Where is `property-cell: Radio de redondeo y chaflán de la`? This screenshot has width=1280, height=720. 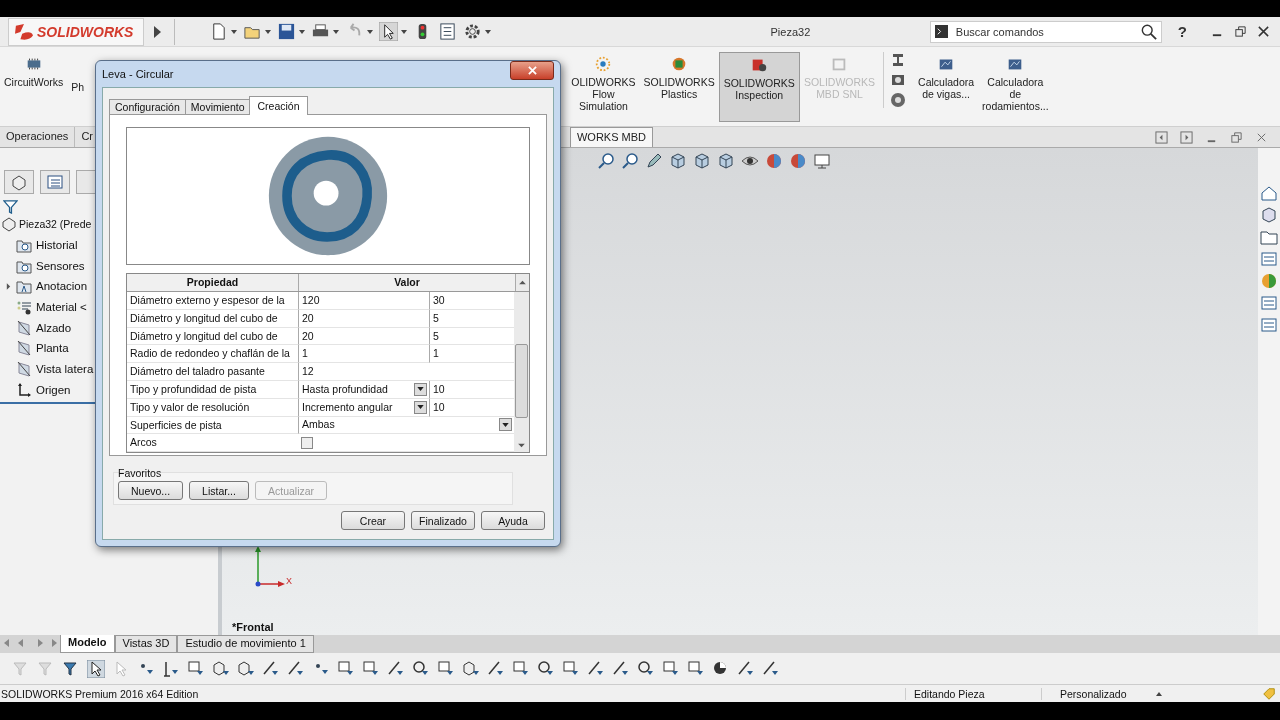
property-cell: Radio de redondeo y chaflán de la is located at coordinates (212, 354).